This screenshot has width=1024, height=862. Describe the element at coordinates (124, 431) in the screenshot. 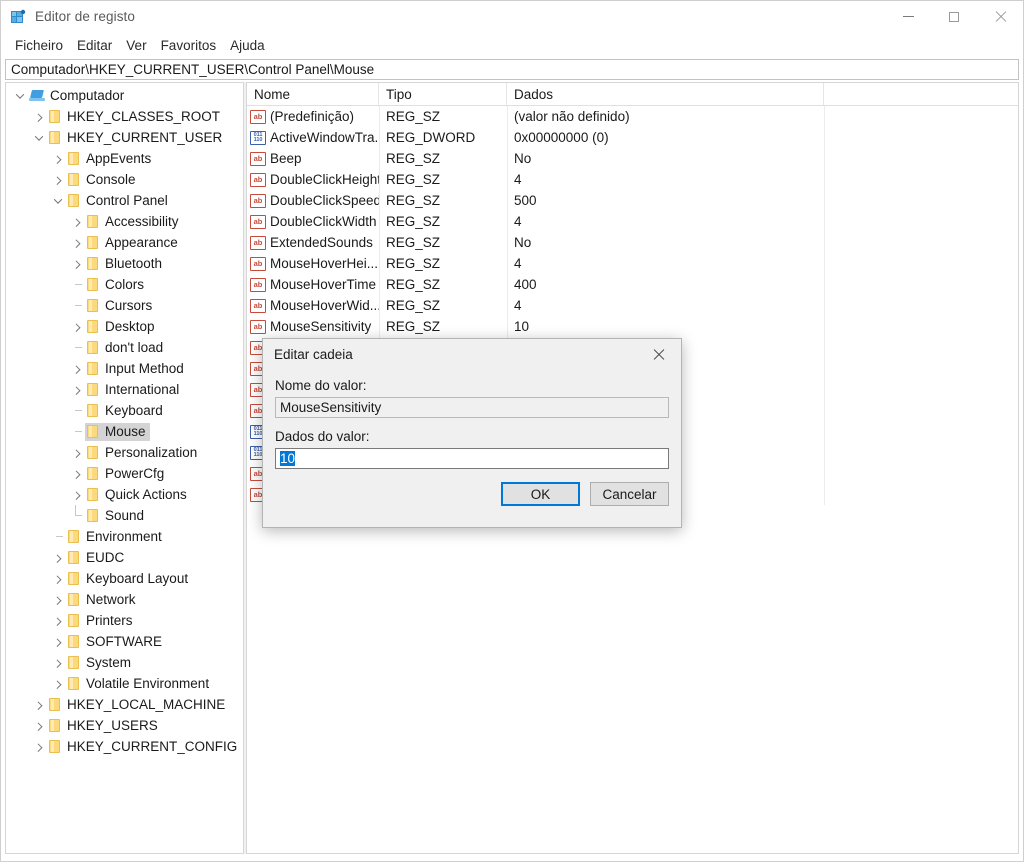

I see `tree-item-mouse: Mouse` at that location.